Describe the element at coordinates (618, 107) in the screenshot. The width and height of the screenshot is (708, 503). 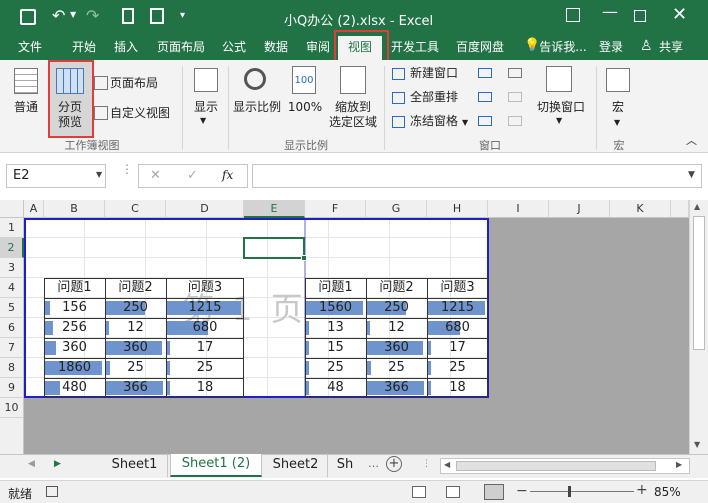
I see `macros-button: 宏` at that location.